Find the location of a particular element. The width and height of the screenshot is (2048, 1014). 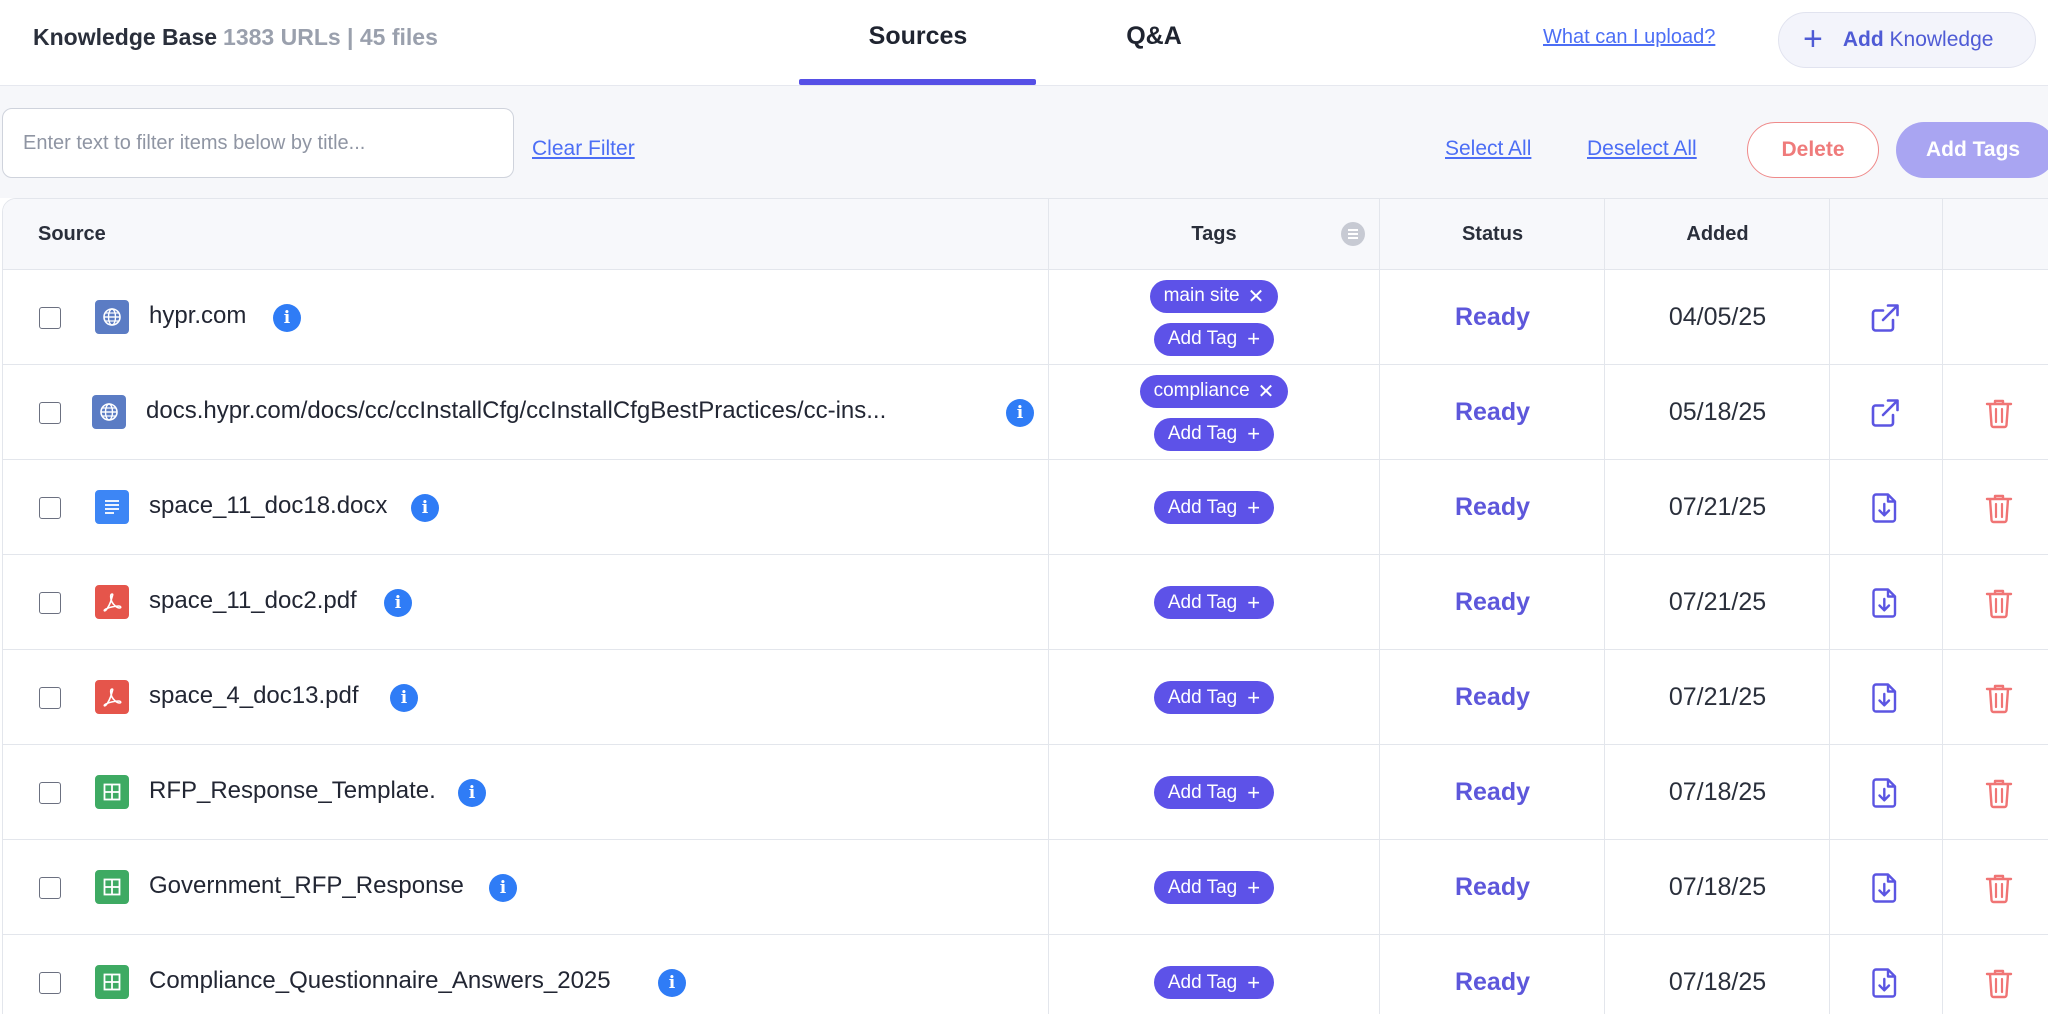

add-knowledge-rest: Knowledge is located at coordinates (1941, 39).